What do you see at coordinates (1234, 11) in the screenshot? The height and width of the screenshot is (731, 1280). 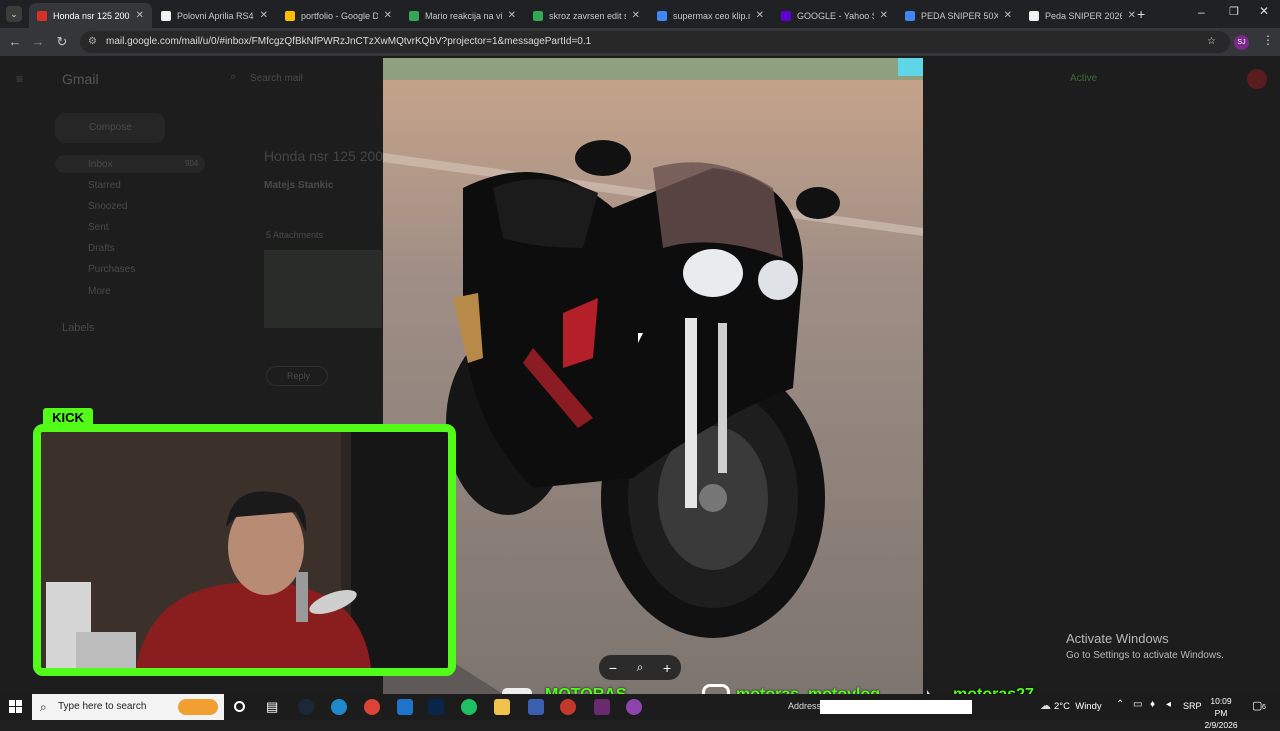 I see `restore-button: ❐` at bounding box center [1234, 11].